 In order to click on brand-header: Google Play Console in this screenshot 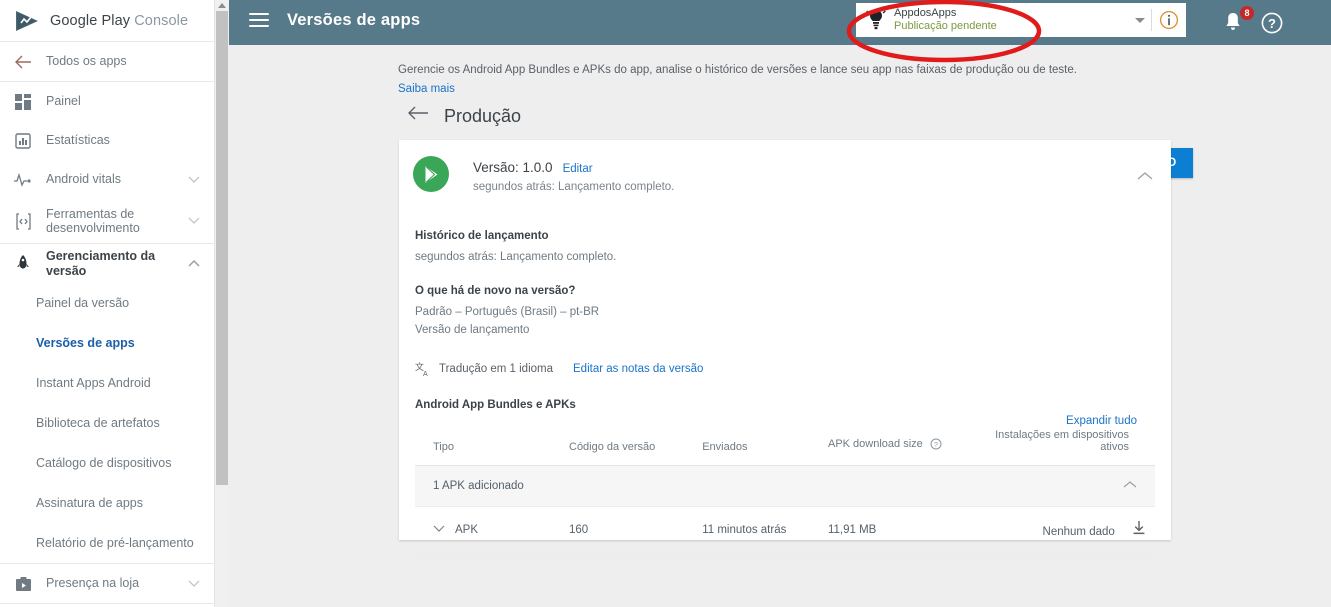, I will do `click(107, 21)`.